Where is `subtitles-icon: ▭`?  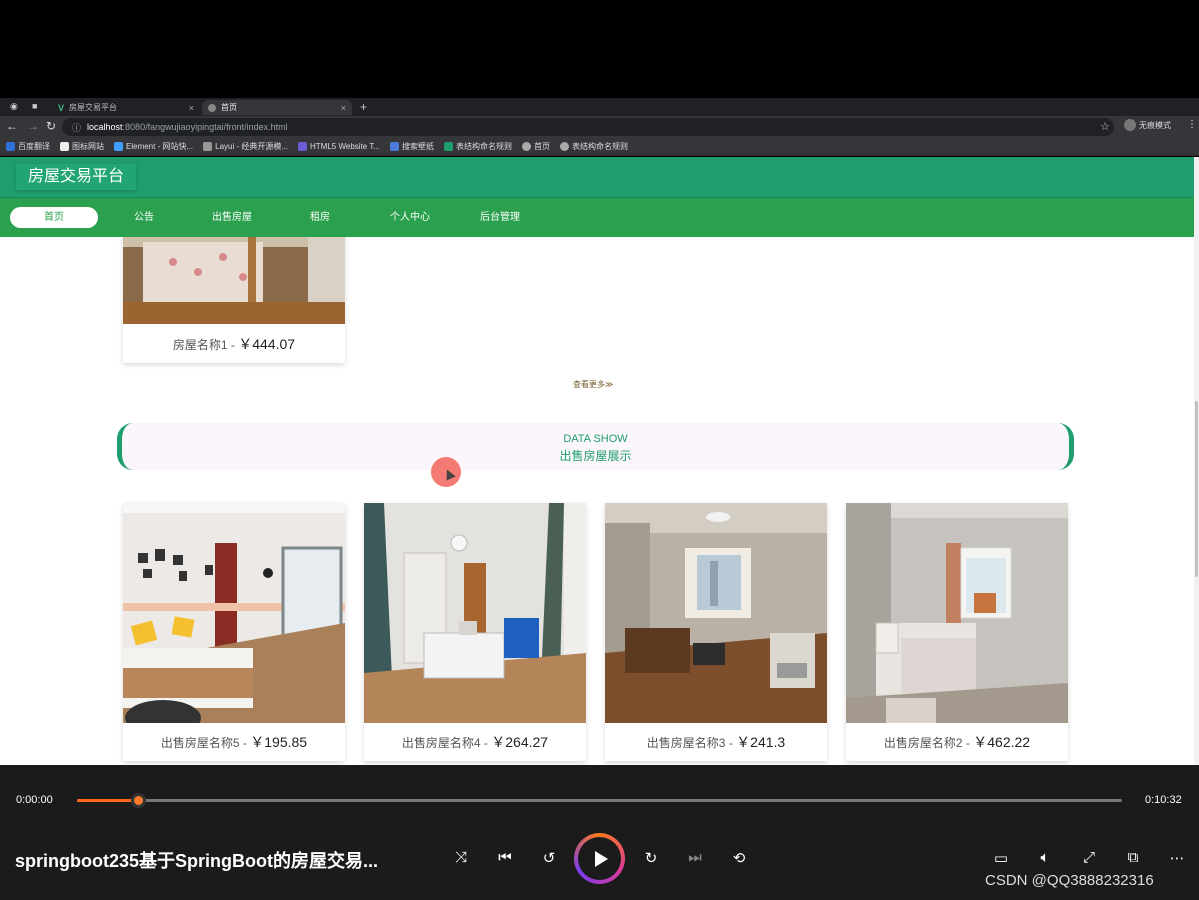
subtitles-icon: ▭ is located at coordinates (1001, 859).